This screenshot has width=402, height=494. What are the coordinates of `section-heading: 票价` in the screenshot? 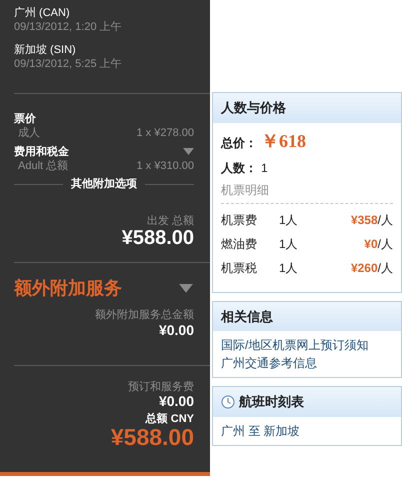 It's located at (25, 119).